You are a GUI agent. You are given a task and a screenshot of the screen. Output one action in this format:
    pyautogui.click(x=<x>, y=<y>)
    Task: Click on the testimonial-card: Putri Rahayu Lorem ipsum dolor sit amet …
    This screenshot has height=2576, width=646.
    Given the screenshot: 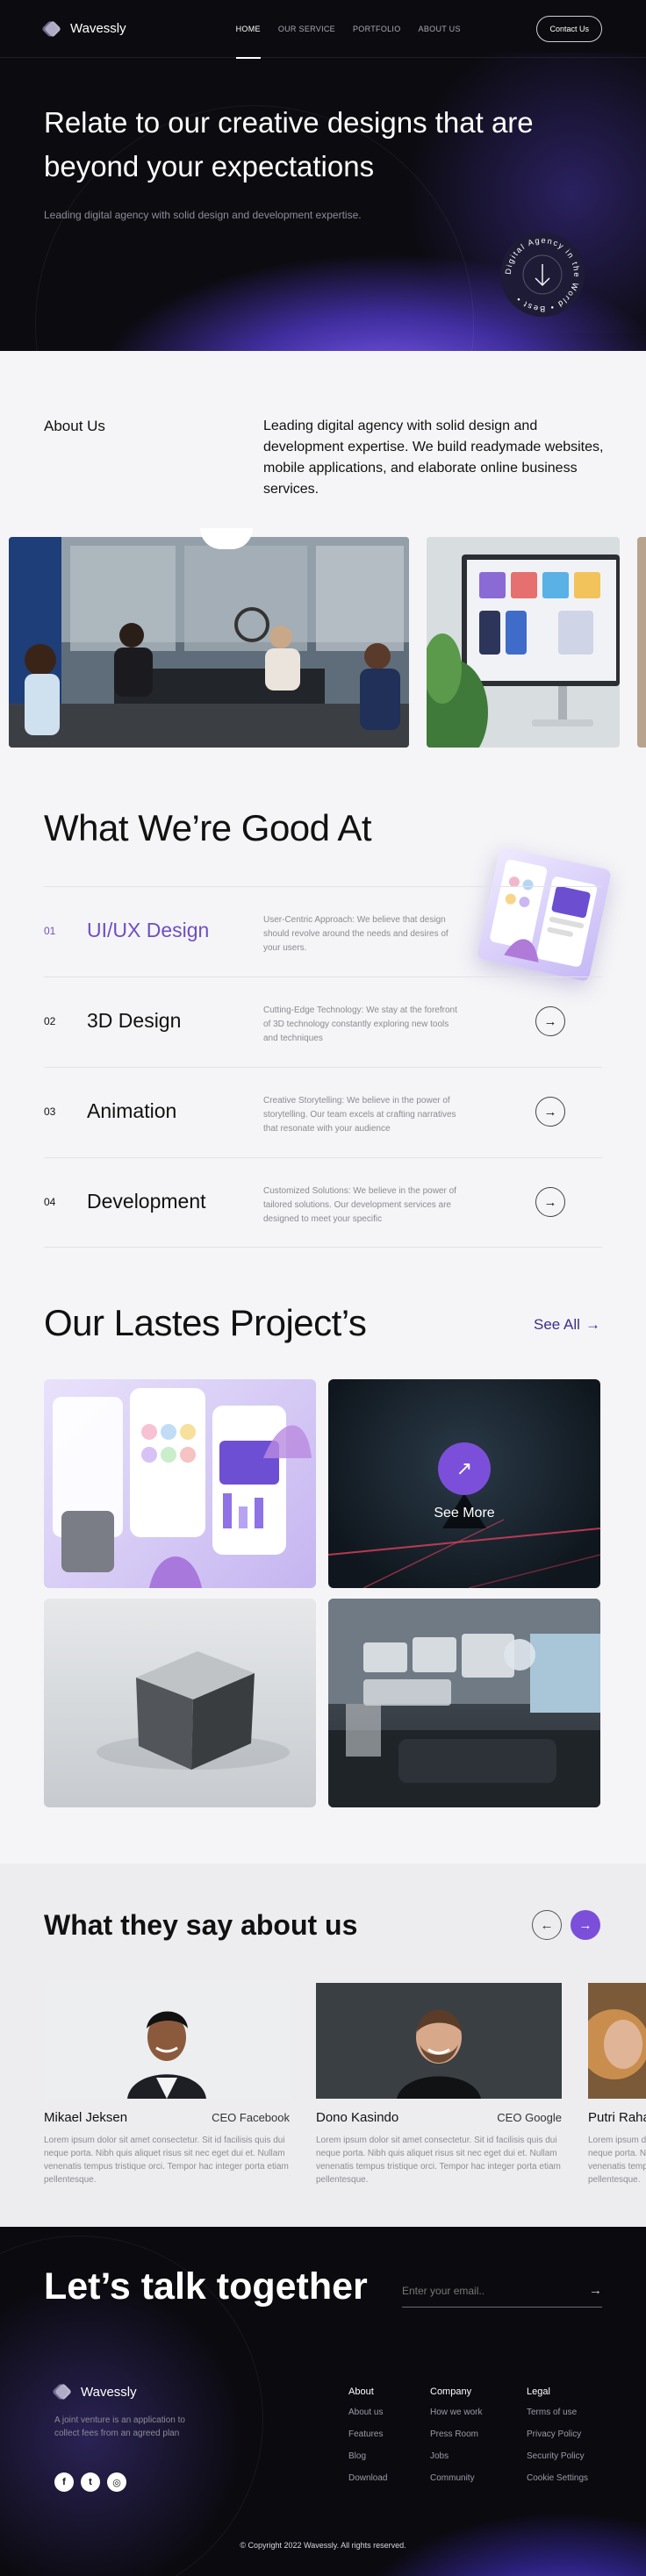 What is the action you would take?
    pyautogui.click(x=617, y=2084)
    